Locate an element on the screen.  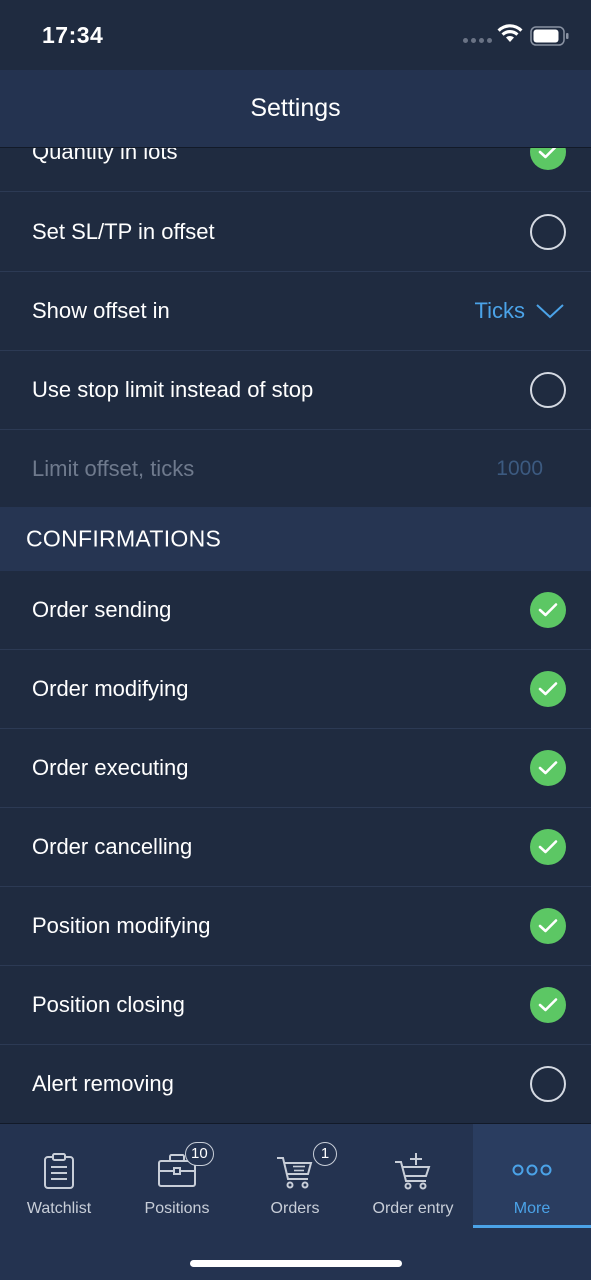
tab-orders: 1 Orders is located at coordinates (295, 1176).